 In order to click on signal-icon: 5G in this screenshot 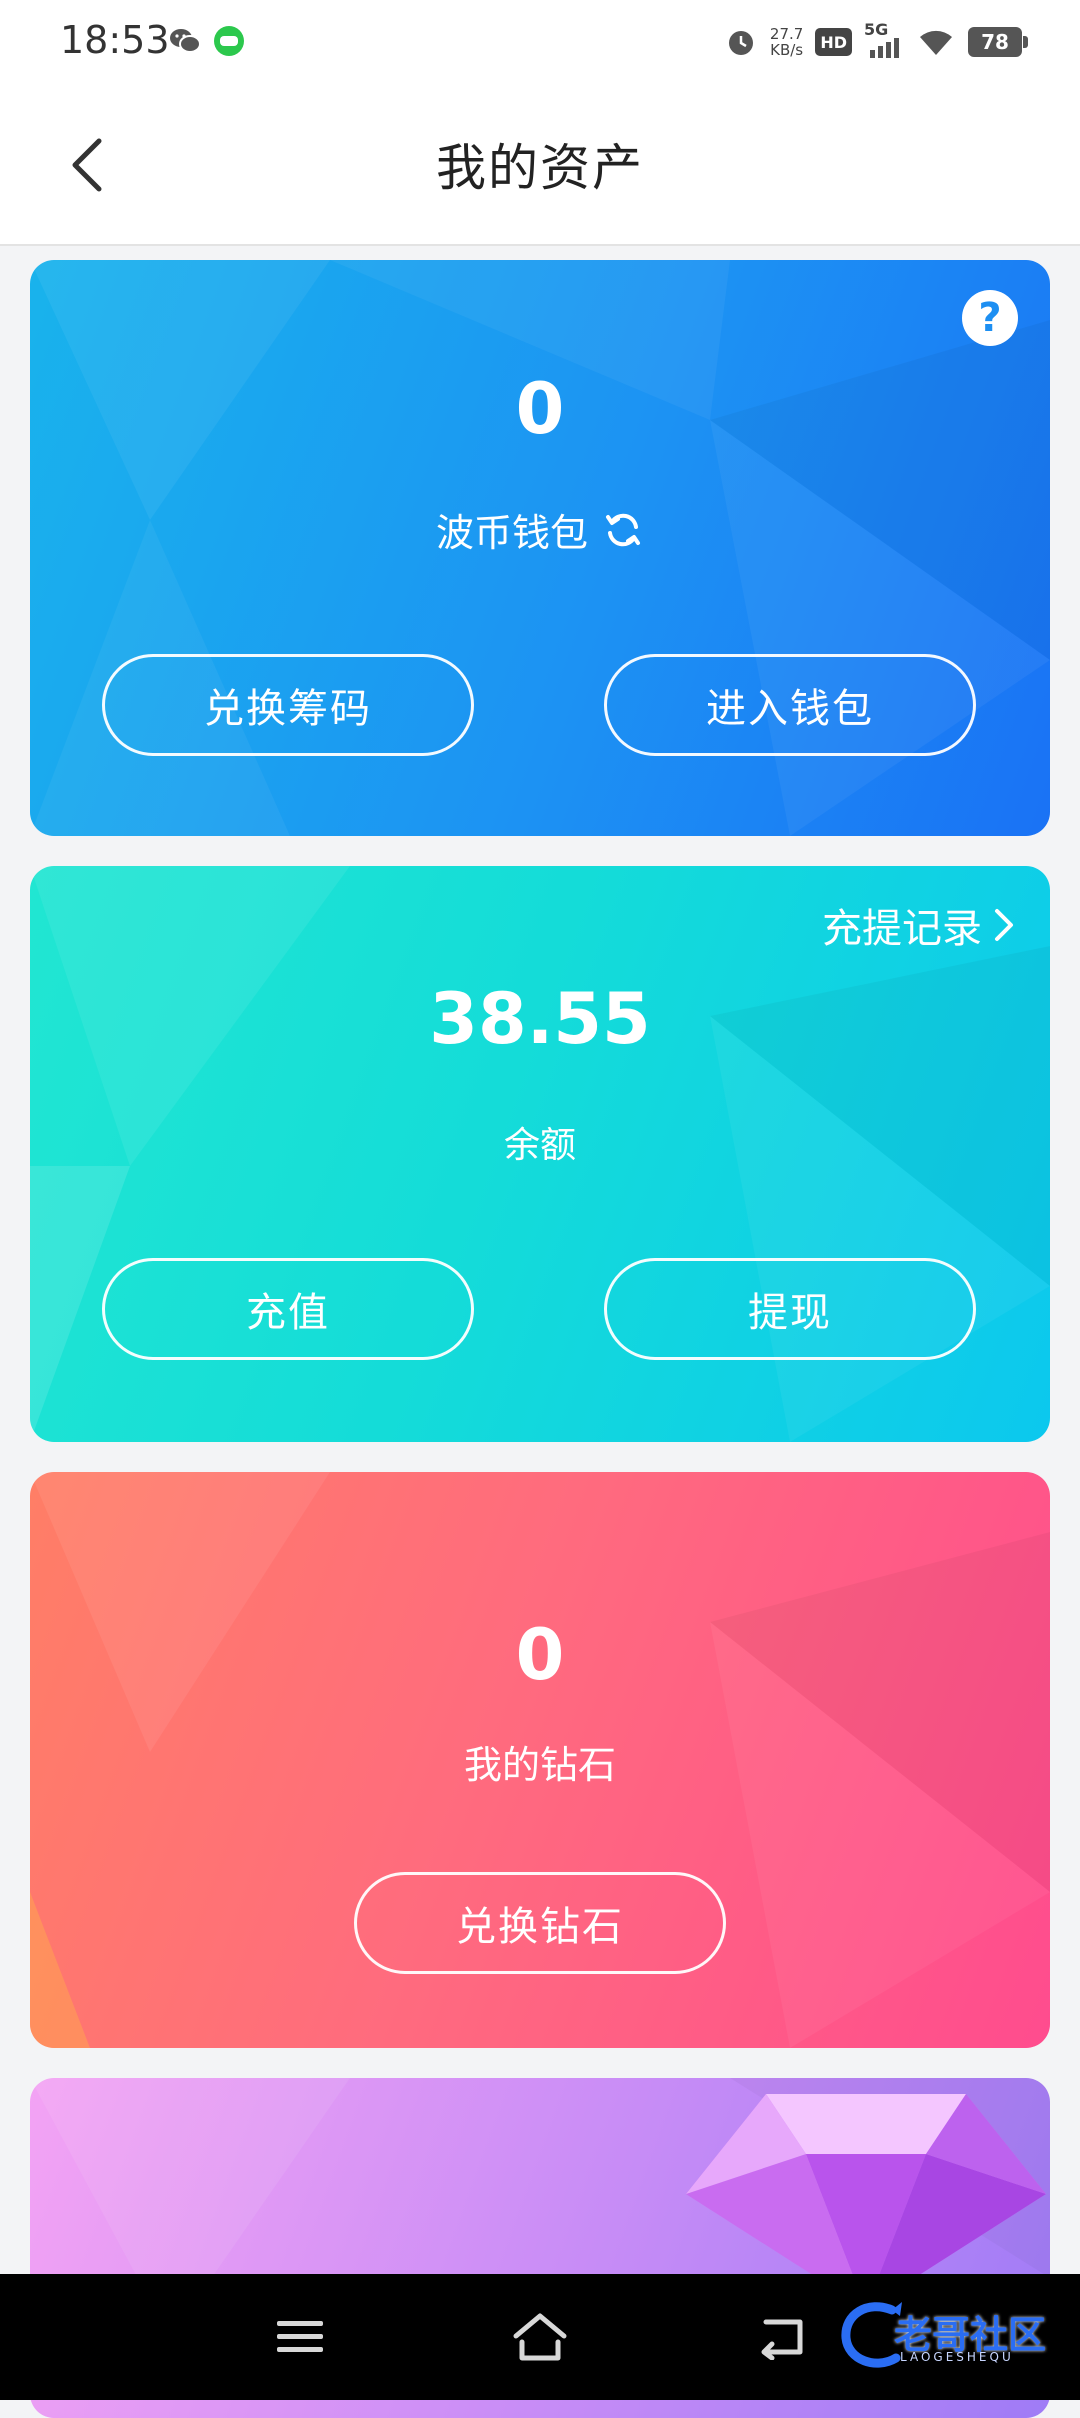, I will do `click(884, 40)`.